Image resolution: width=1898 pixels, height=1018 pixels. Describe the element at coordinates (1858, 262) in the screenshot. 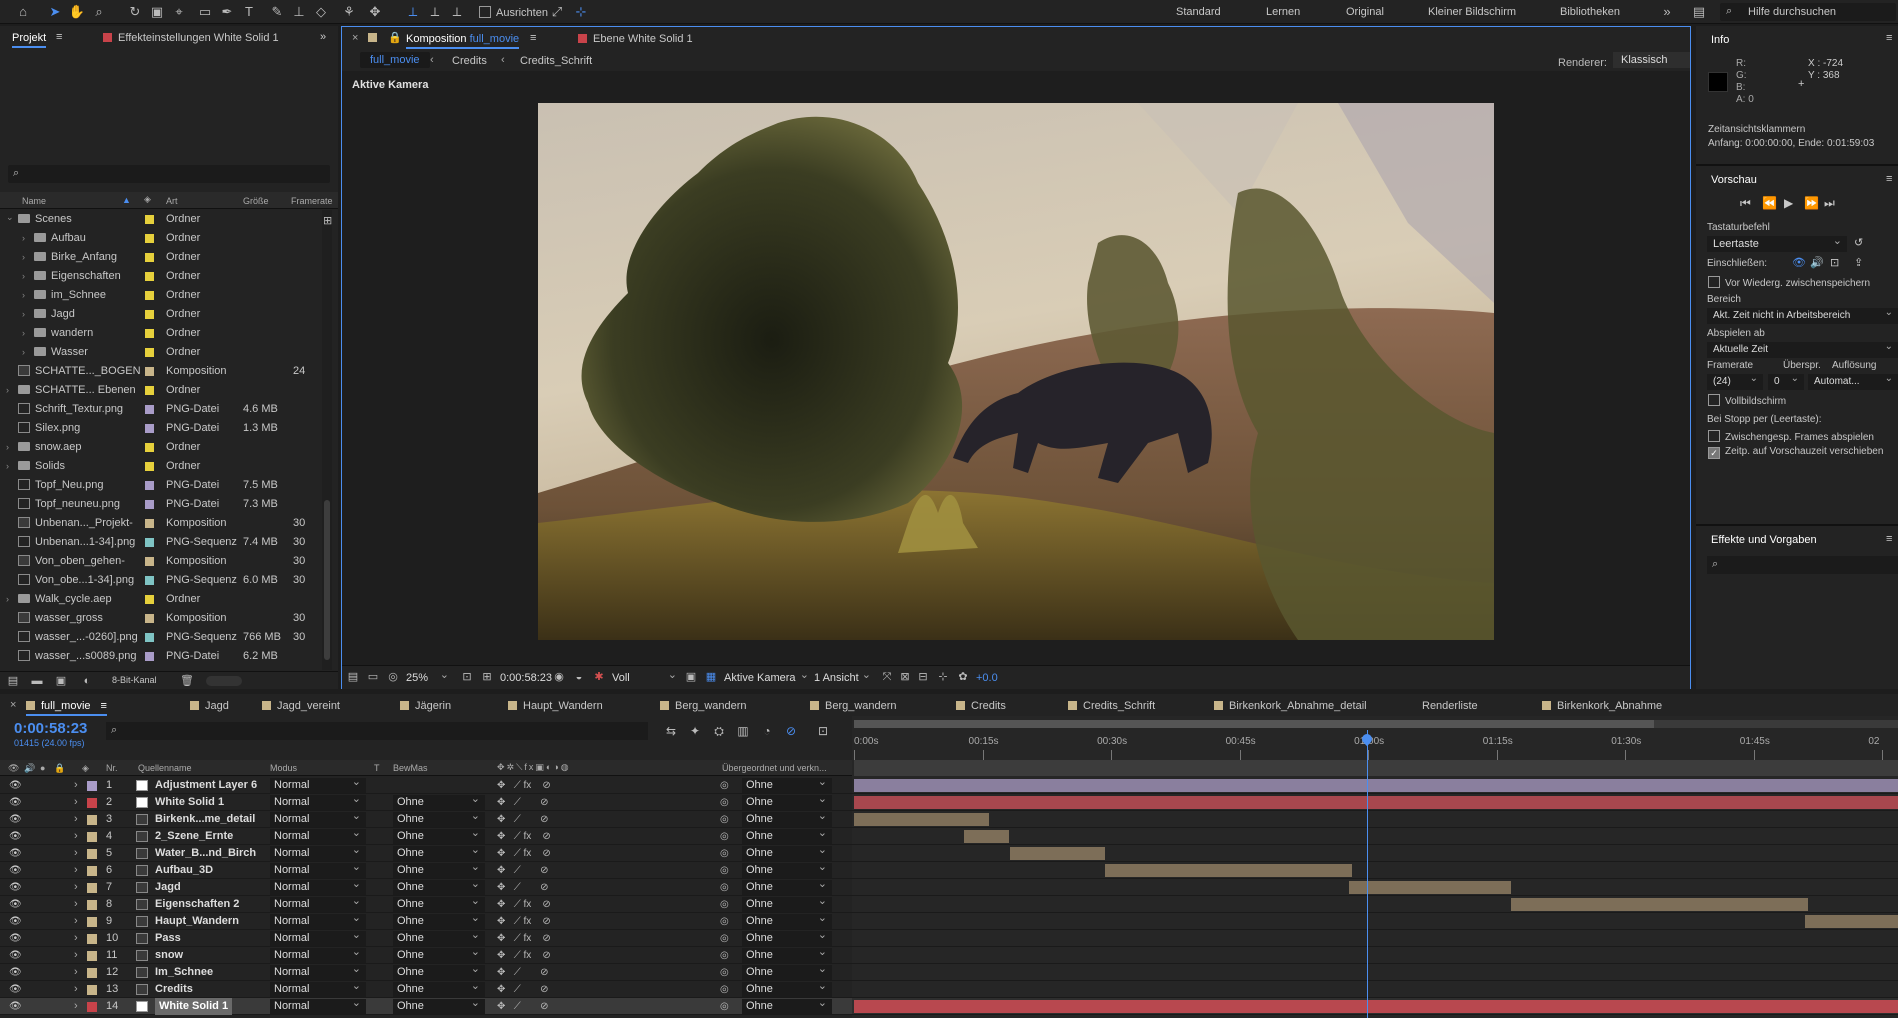

I see `export-icon: ⇪` at that location.